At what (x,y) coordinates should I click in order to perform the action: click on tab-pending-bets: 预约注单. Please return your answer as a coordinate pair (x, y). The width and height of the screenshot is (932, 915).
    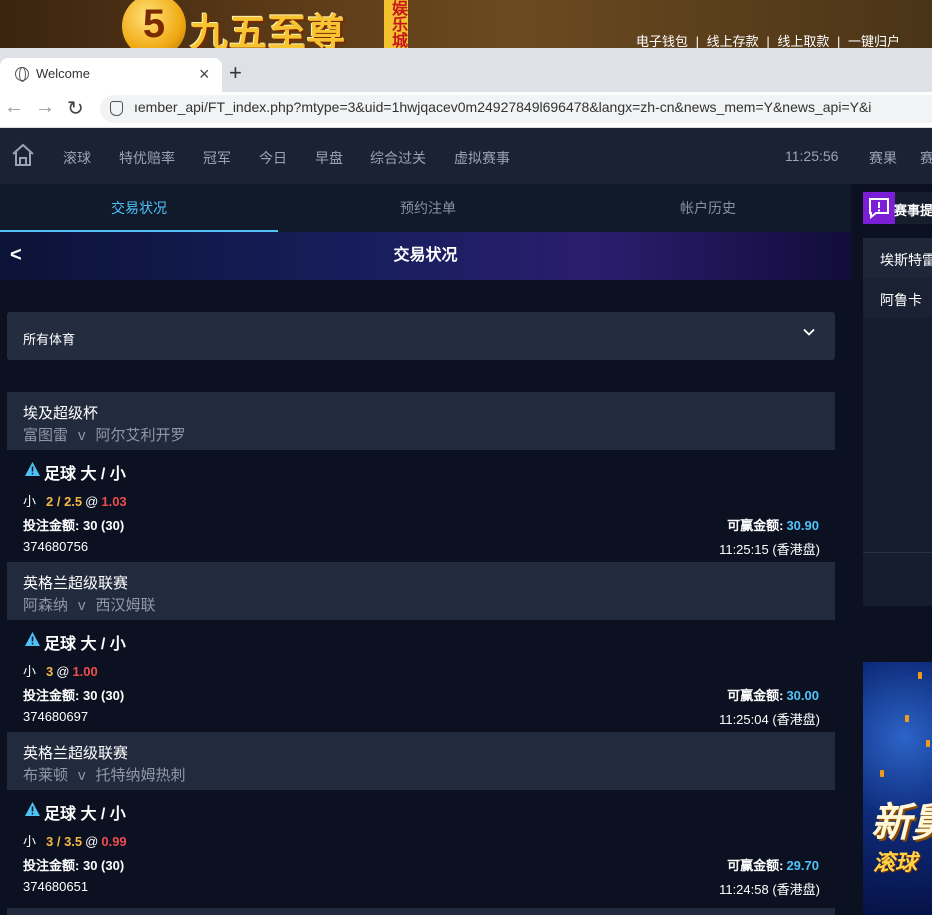
    Looking at the image, I should click on (428, 208).